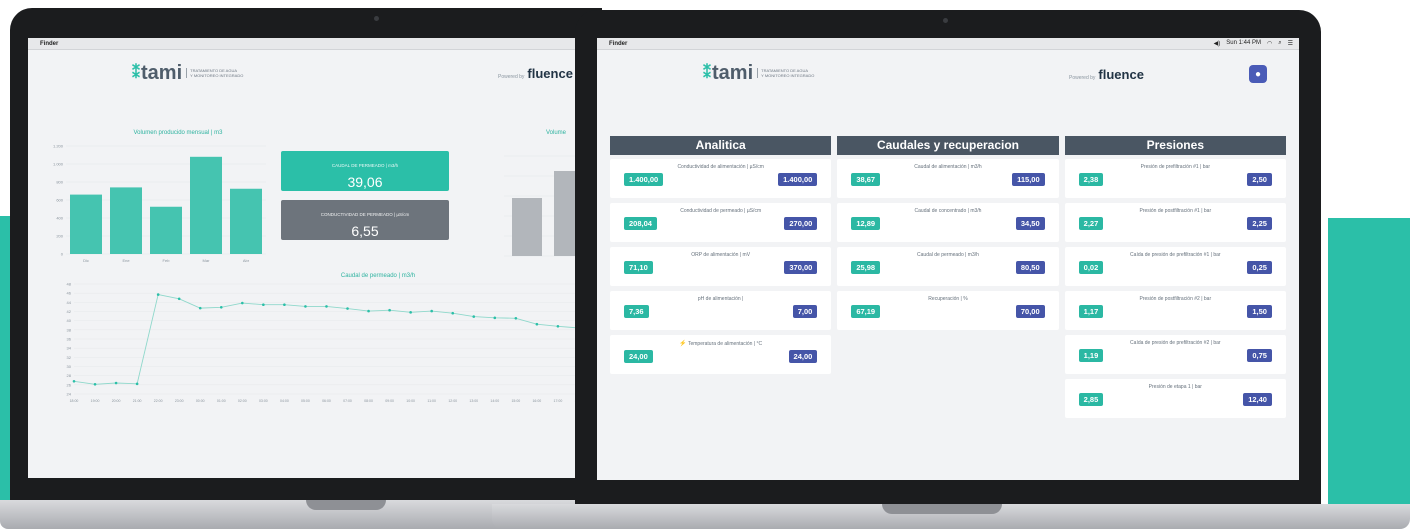 The image size is (1410, 529). What do you see at coordinates (1091, 355) in the screenshot?
I see `current-value: 1,19` at bounding box center [1091, 355].